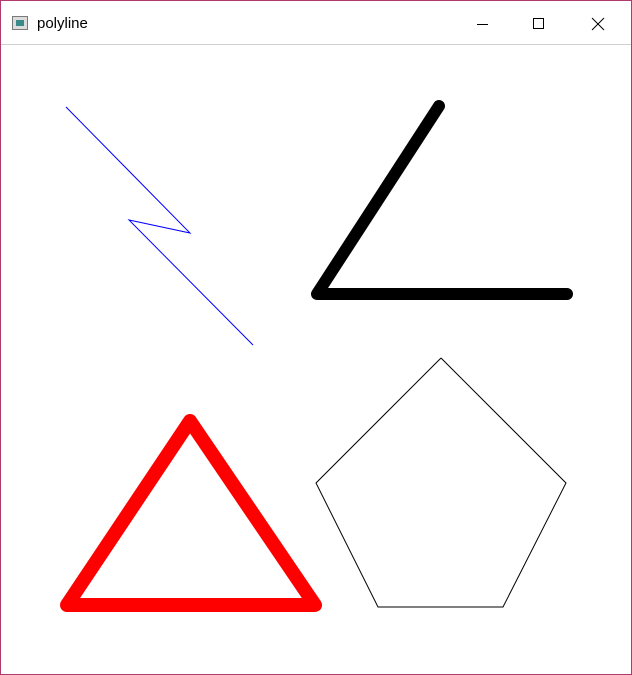 Image resolution: width=632 pixels, height=675 pixels. Describe the element at coordinates (441, 482) in the screenshot. I see `pentagon-polyline` at that location.